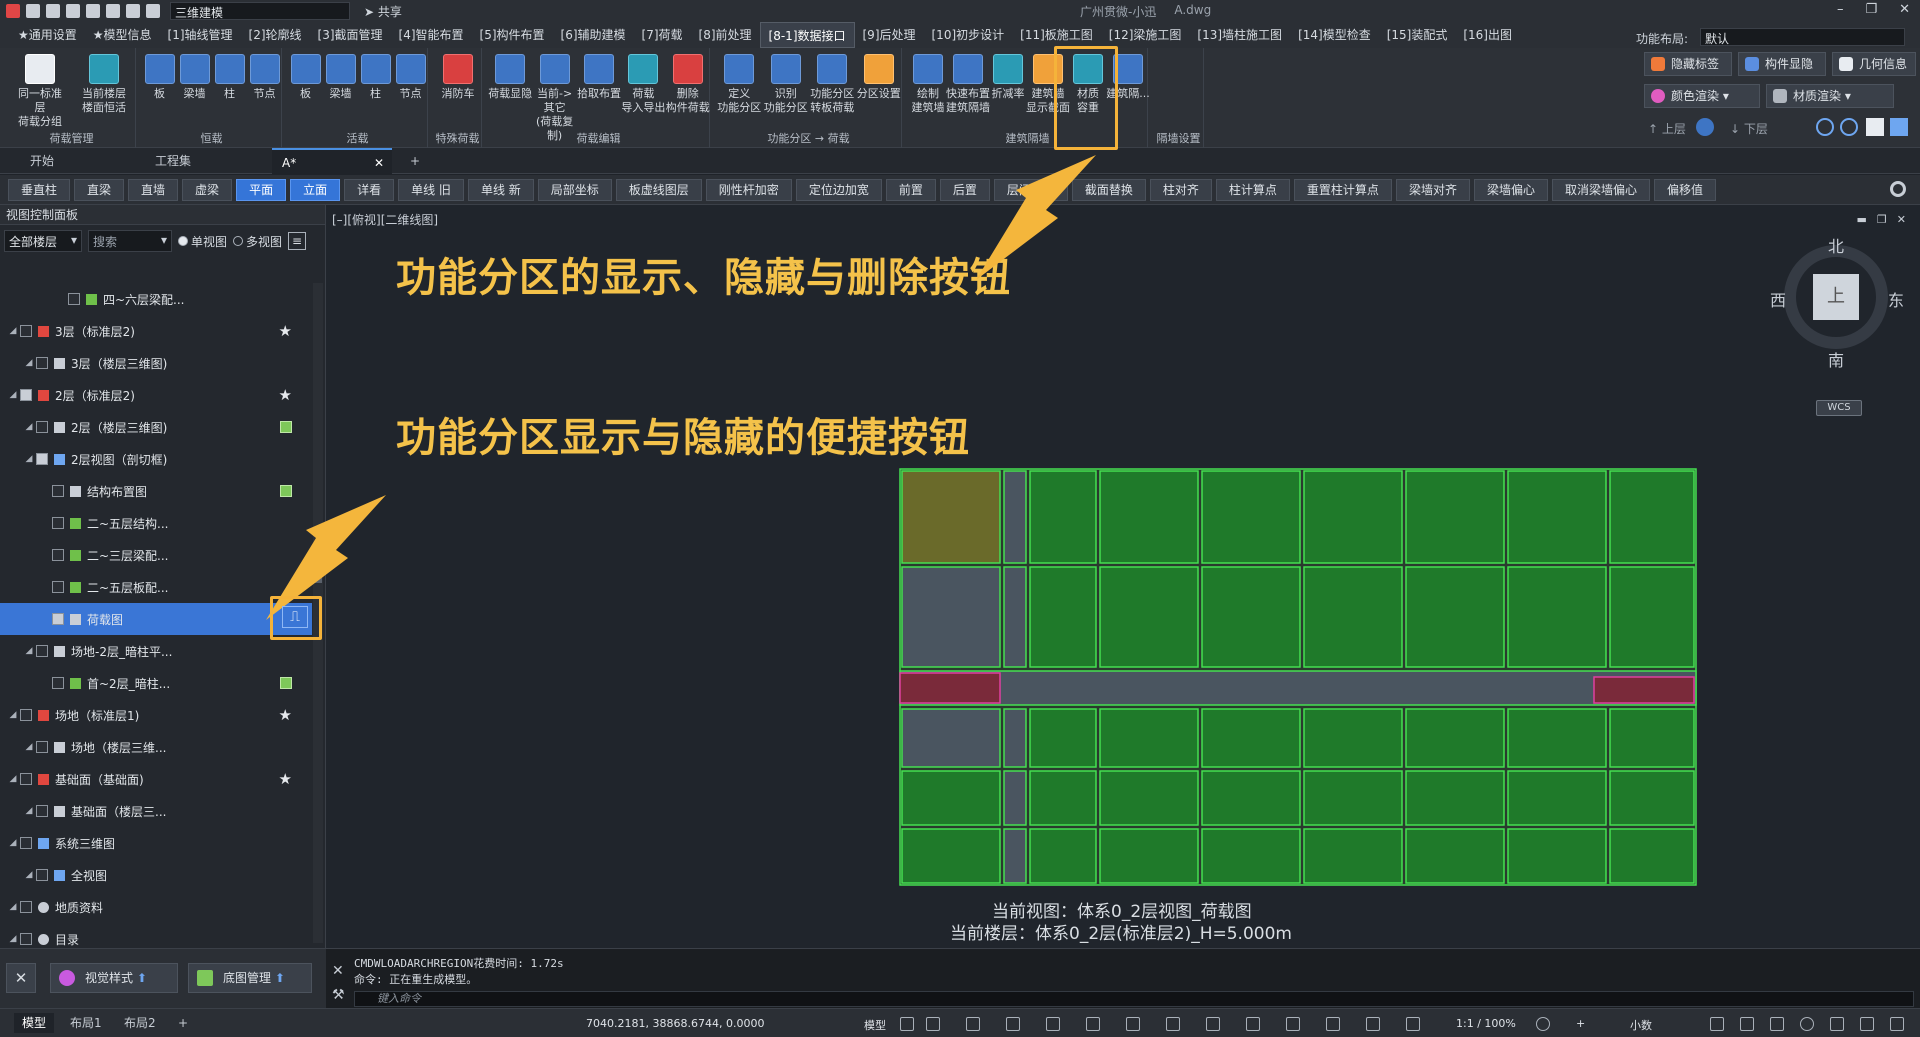 This screenshot has width=1920, height=1037. Describe the element at coordinates (1510, 189) in the screenshot. I see `toolbar-button: 梁墙偏心` at that location.